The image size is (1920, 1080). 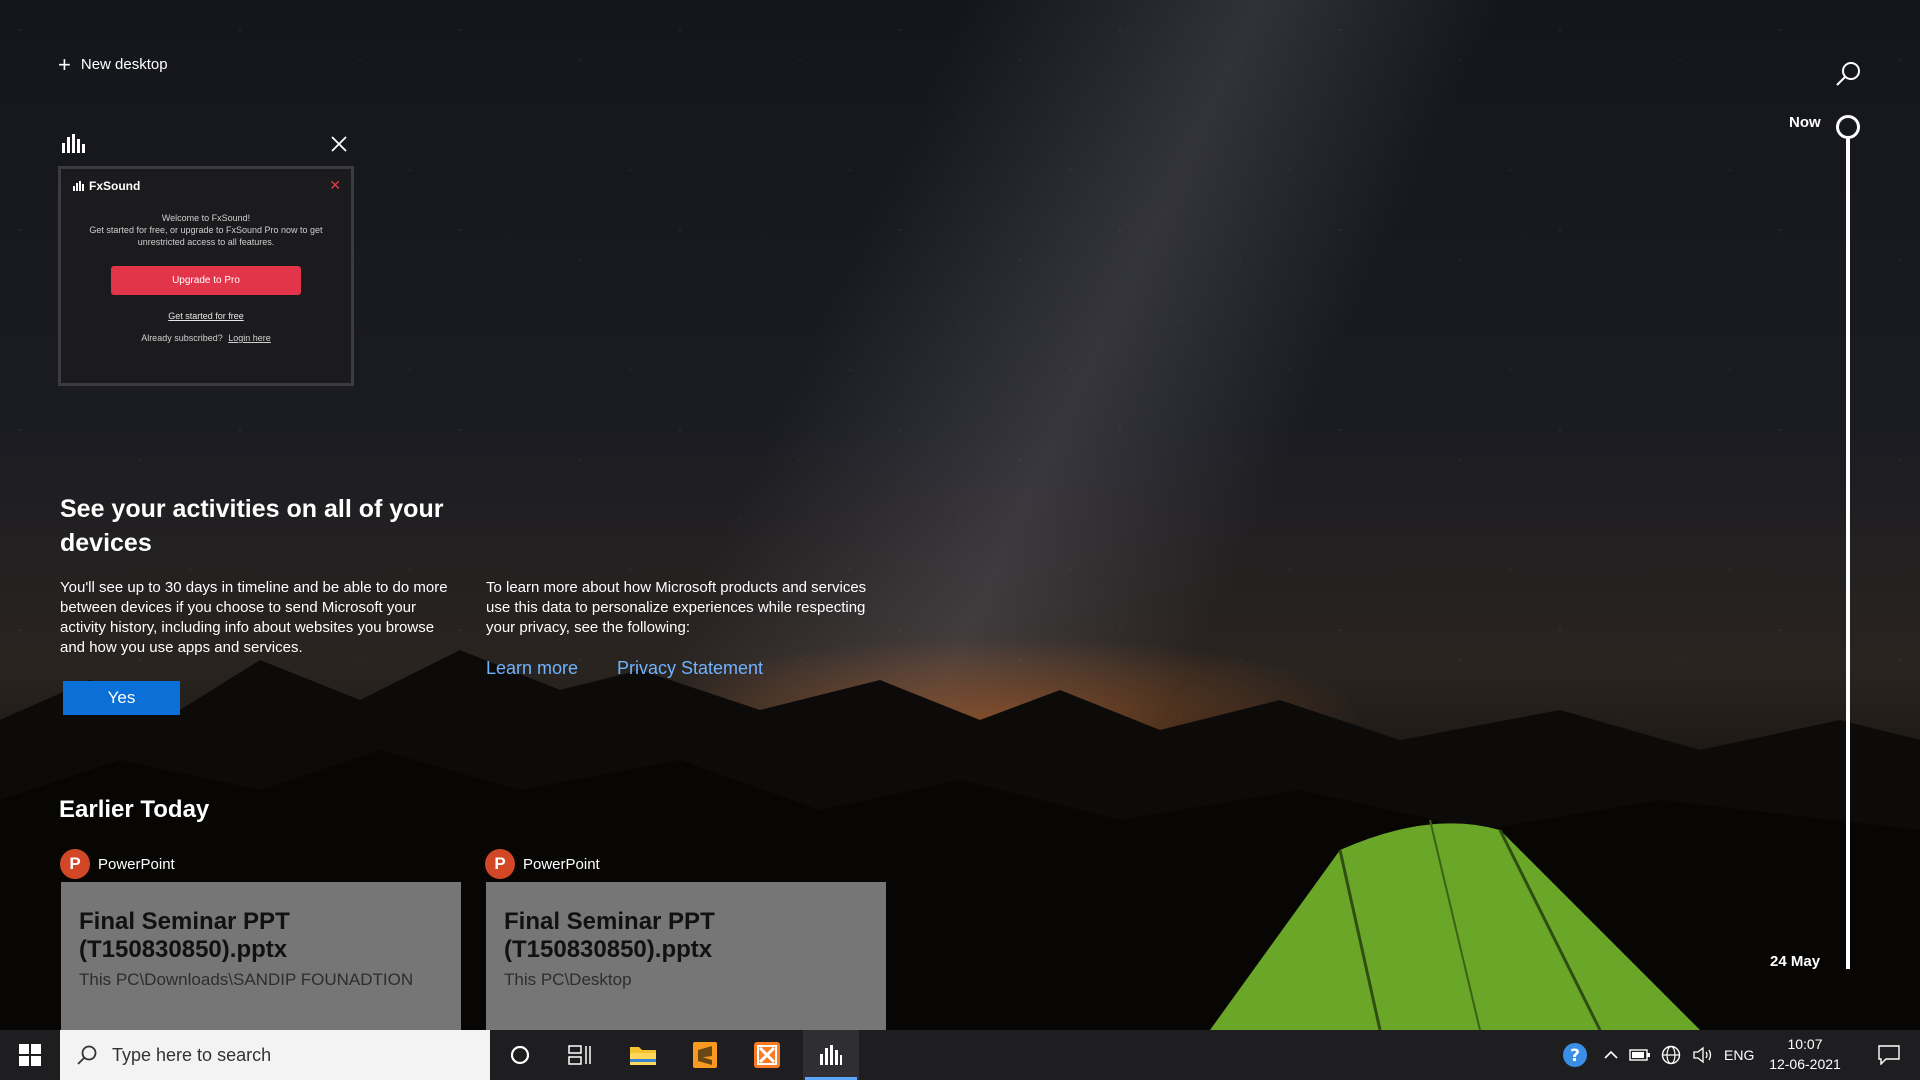 I want to click on wallpaper-tent, so click(x=1455, y=925).